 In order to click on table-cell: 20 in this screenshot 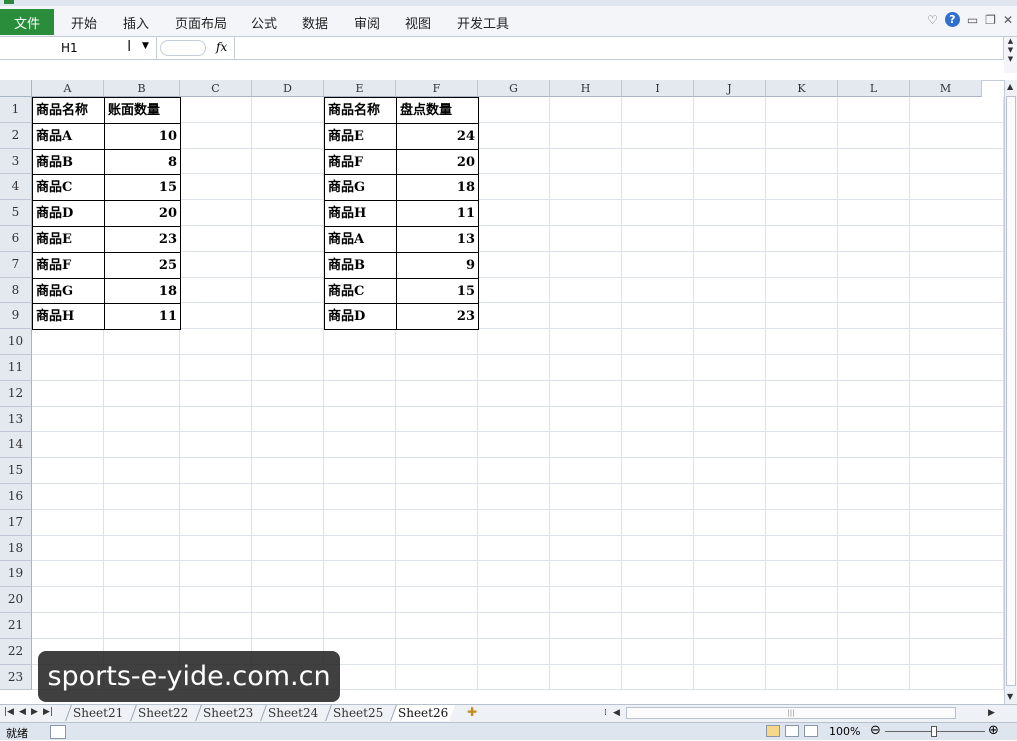, I will do `click(142, 213)`.